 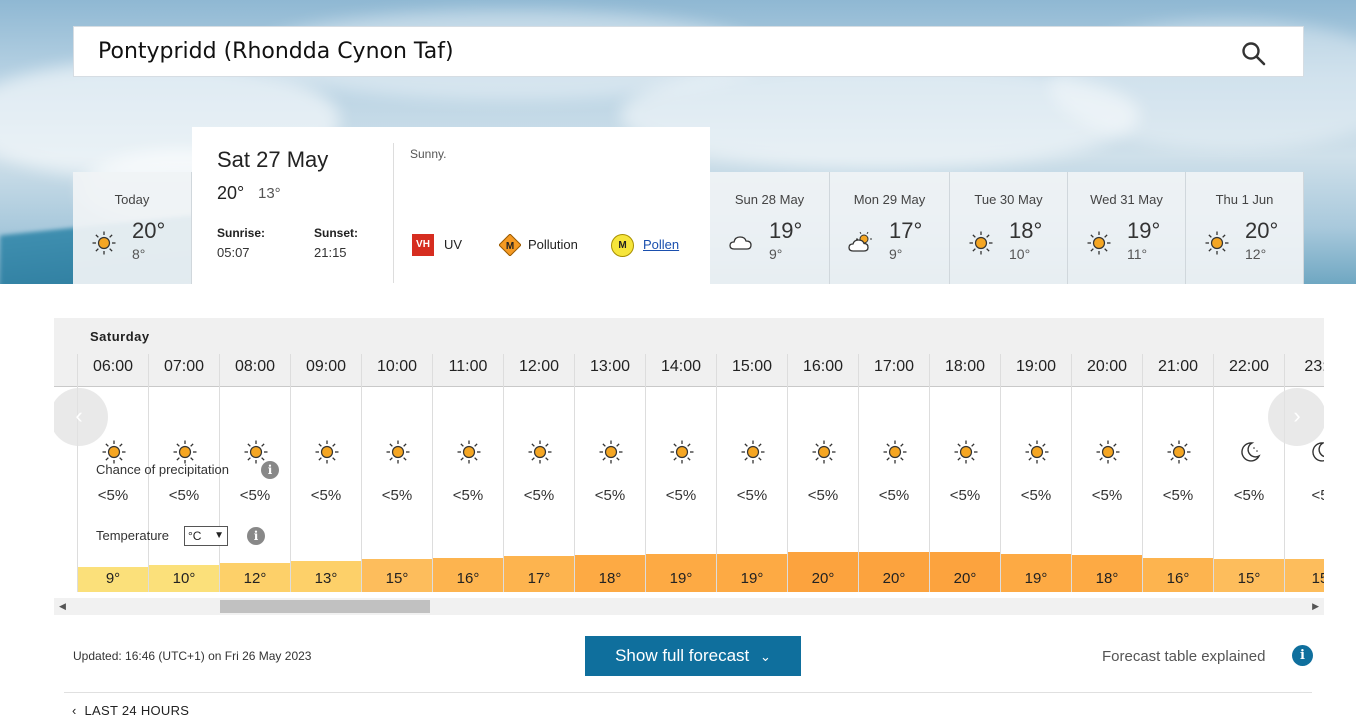 I want to click on location-search, so click(x=688, y=51).